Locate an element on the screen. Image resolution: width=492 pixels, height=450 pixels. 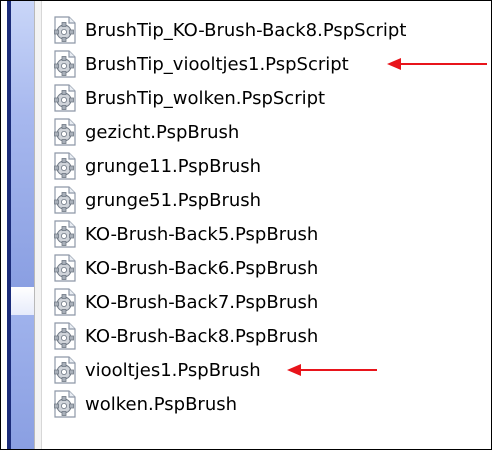
tasks-panel is located at coordinates (22, 144).